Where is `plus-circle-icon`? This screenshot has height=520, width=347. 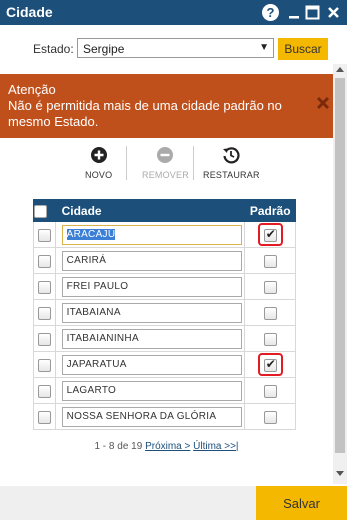 plus-circle-icon is located at coordinates (98, 155).